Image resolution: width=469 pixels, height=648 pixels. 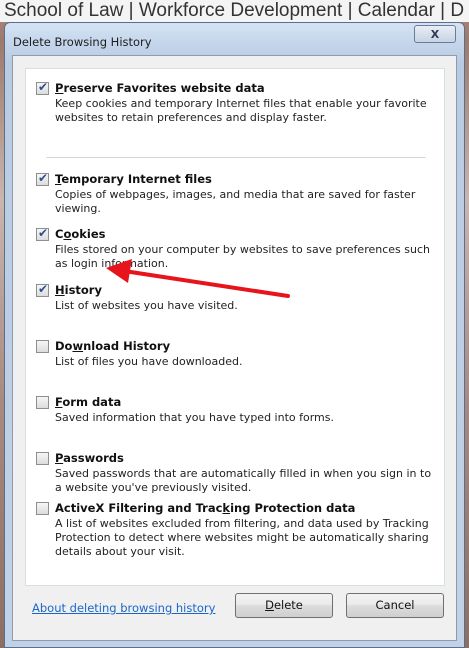 I want to click on annotation-arrow-icon, so click(x=198, y=278).